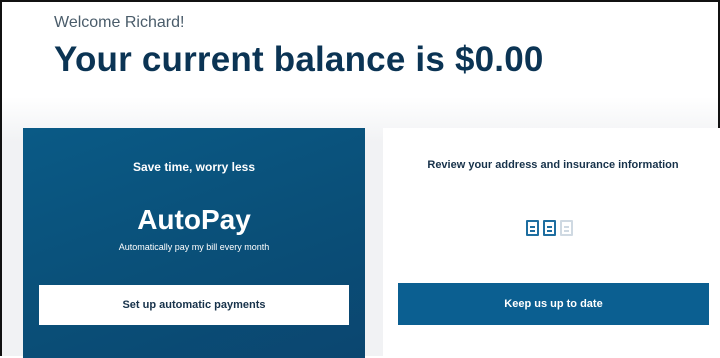 This screenshot has height=358, width=720. I want to click on setup-autopay-button: Set up automatic payments, so click(194, 305).